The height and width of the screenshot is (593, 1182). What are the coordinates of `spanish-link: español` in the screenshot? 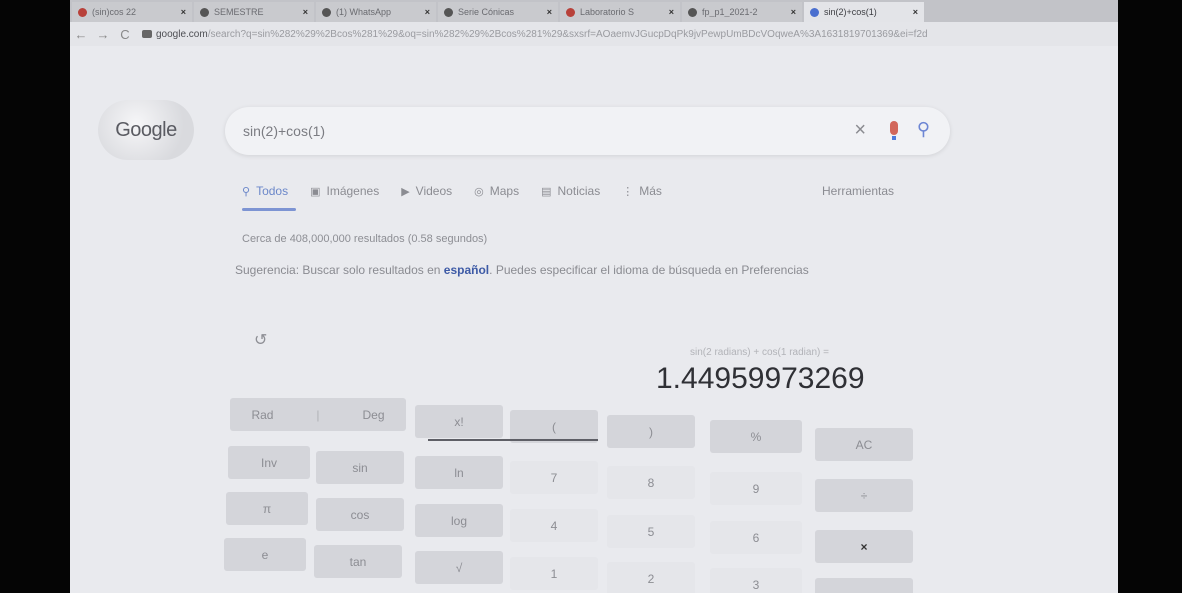 It's located at (466, 270).